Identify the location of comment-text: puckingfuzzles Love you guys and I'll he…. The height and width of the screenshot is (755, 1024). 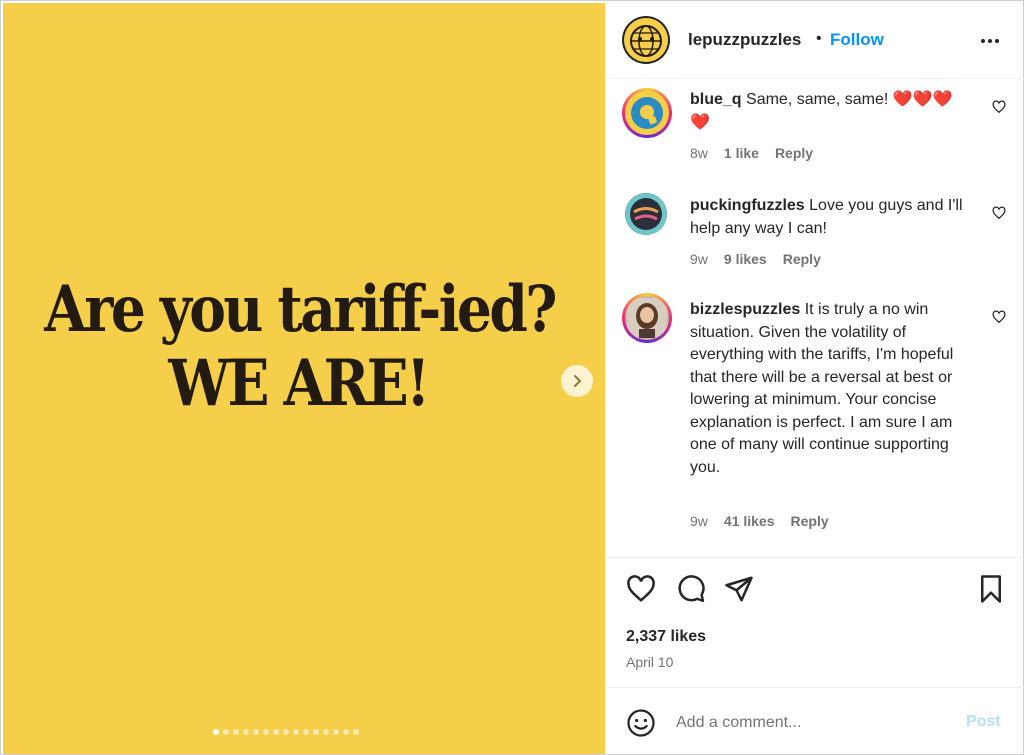
(830, 217).